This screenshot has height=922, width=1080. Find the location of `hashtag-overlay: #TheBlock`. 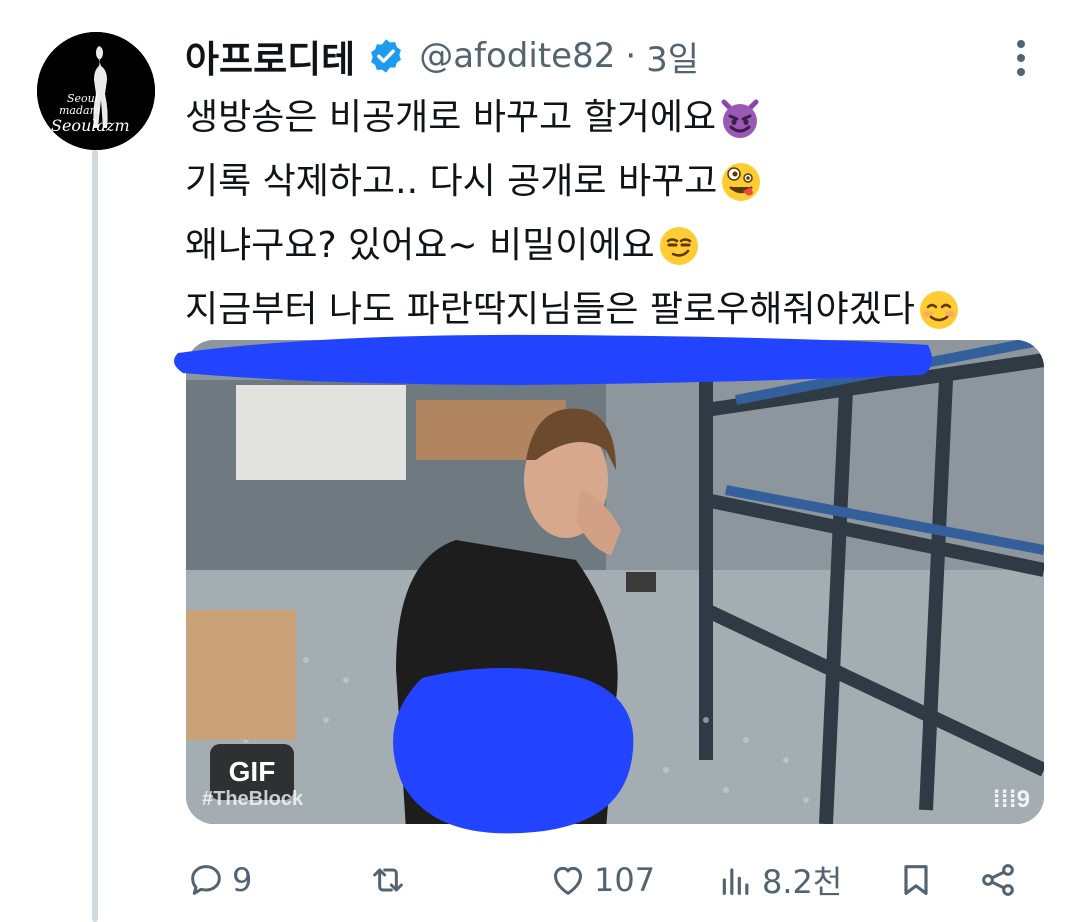

hashtag-overlay: #TheBlock is located at coordinates (253, 799).